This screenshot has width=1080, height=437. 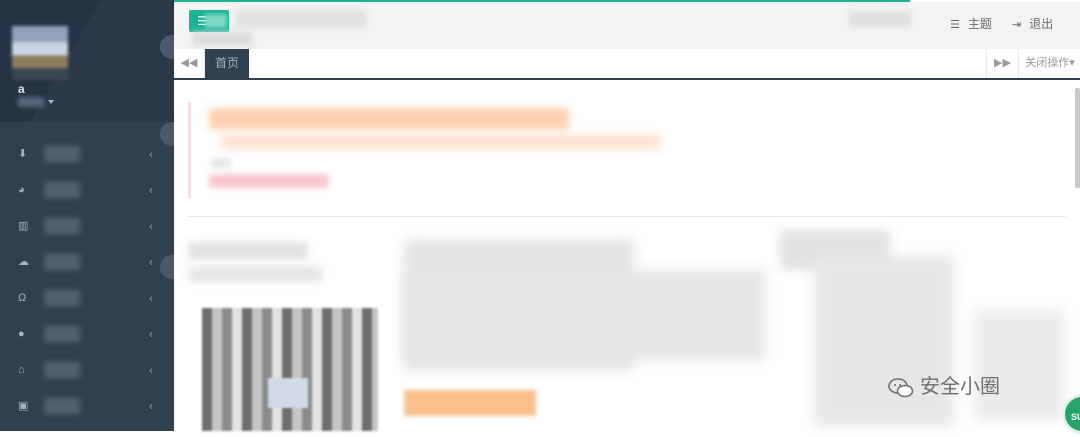 What do you see at coordinates (87, 299) in the screenshot?
I see `sidebar-item-5: Ω ‹` at bounding box center [87, 299].